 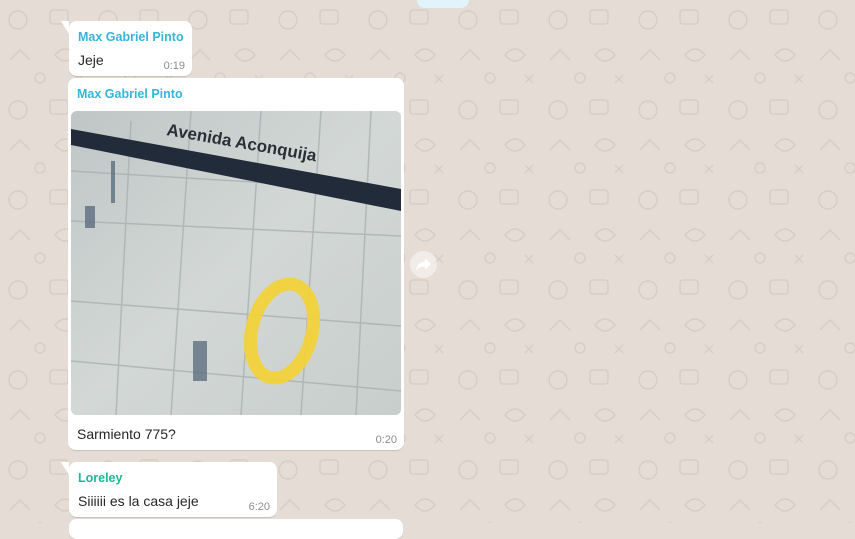 What do you see at coordinates (443, 4) in the screenshot?
I see `date-pill` at bounding box center [443, 4].